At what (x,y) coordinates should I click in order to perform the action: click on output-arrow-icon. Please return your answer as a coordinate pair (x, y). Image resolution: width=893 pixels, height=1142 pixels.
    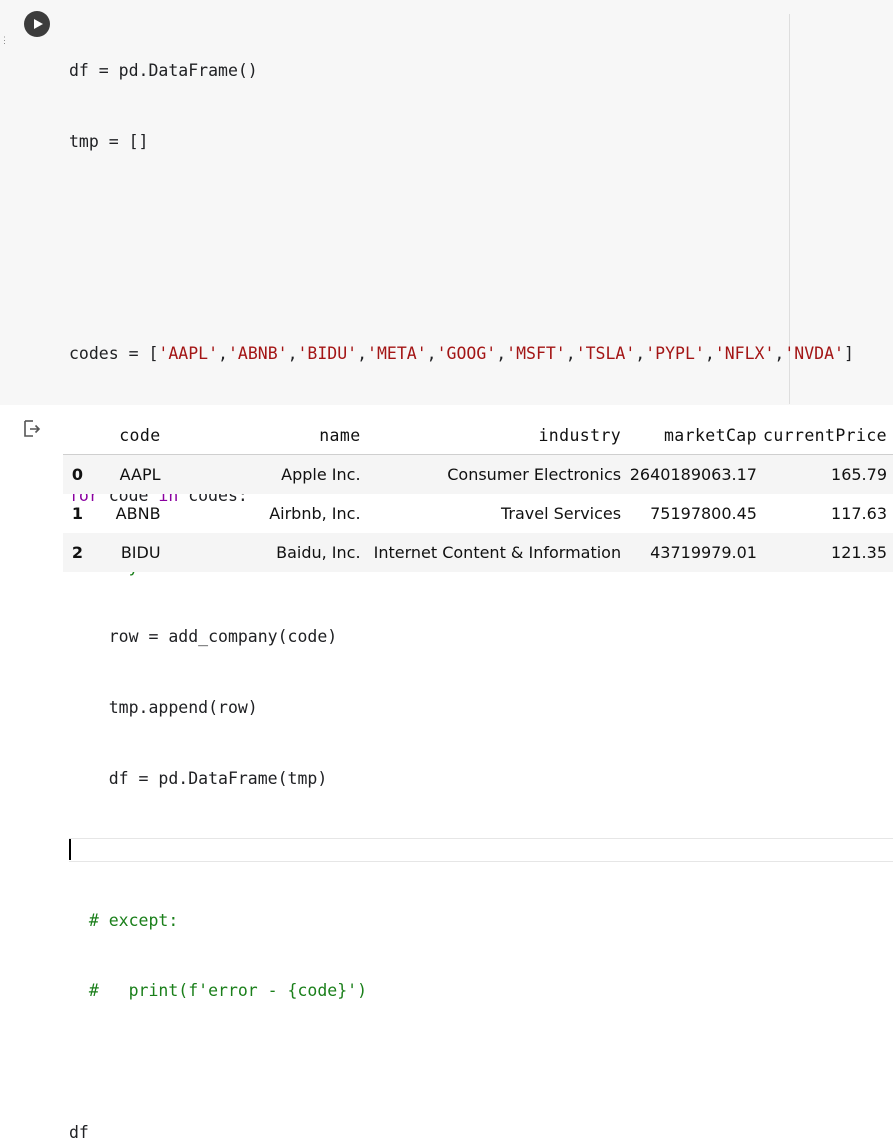
    Looking at the image, I should click on (32, 429).